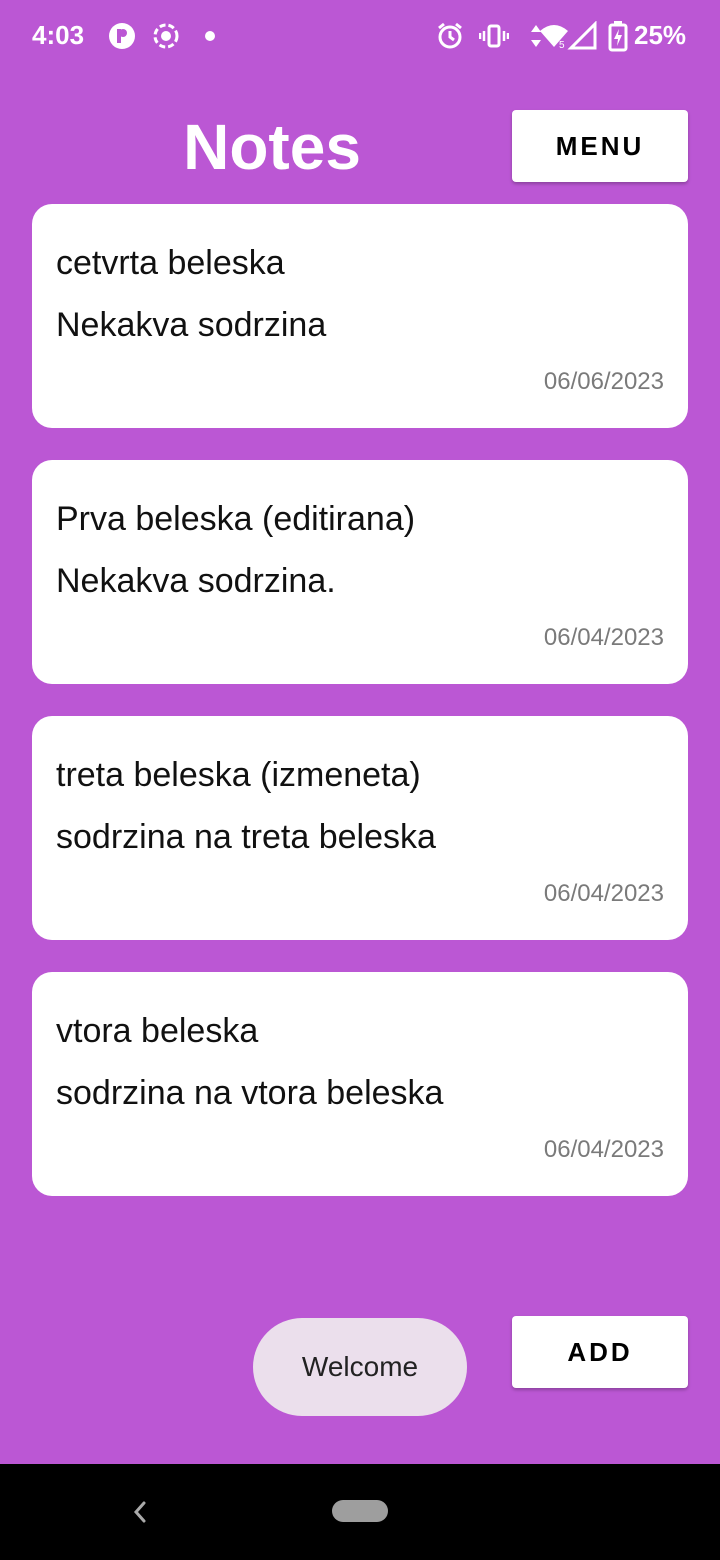 This screenshot has height=1560, width=720. Describe the element at coordinates (562, 45) in the screenshot. I see `svg-text: 5` at that location.